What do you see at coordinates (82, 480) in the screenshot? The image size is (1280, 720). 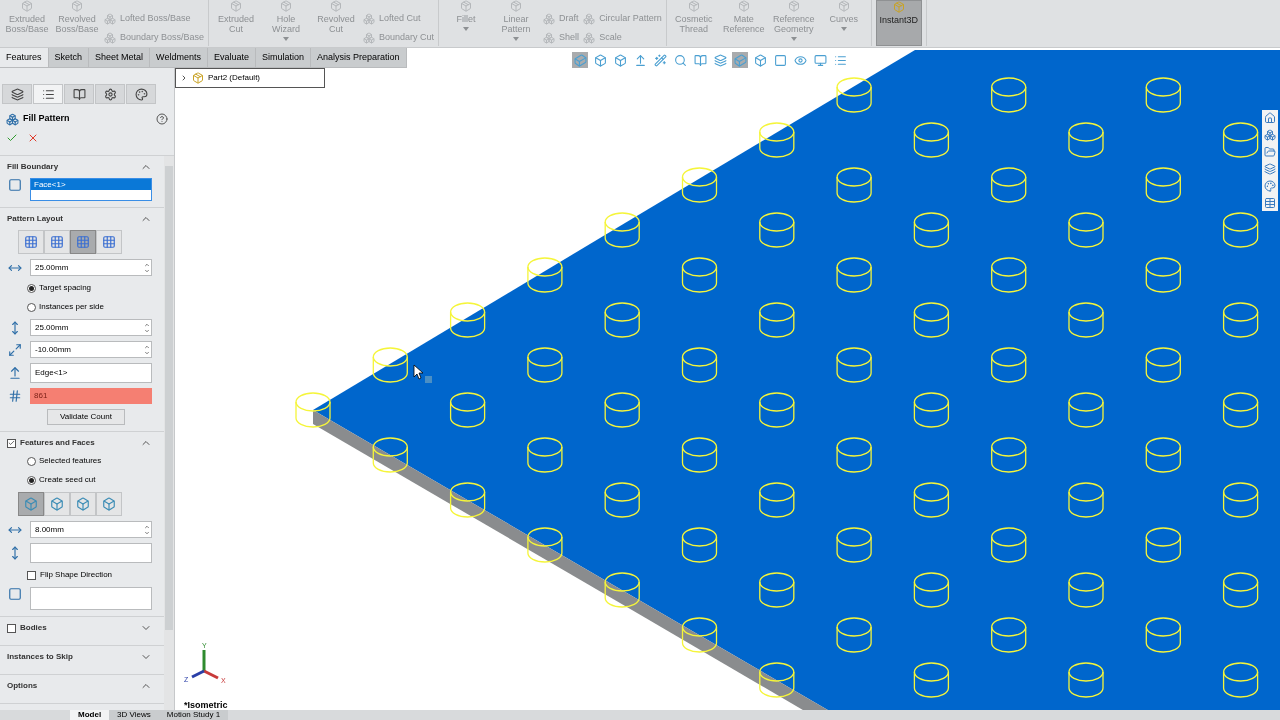 I see `radio-option: Create seed cut` at bounding box center [82, 480].